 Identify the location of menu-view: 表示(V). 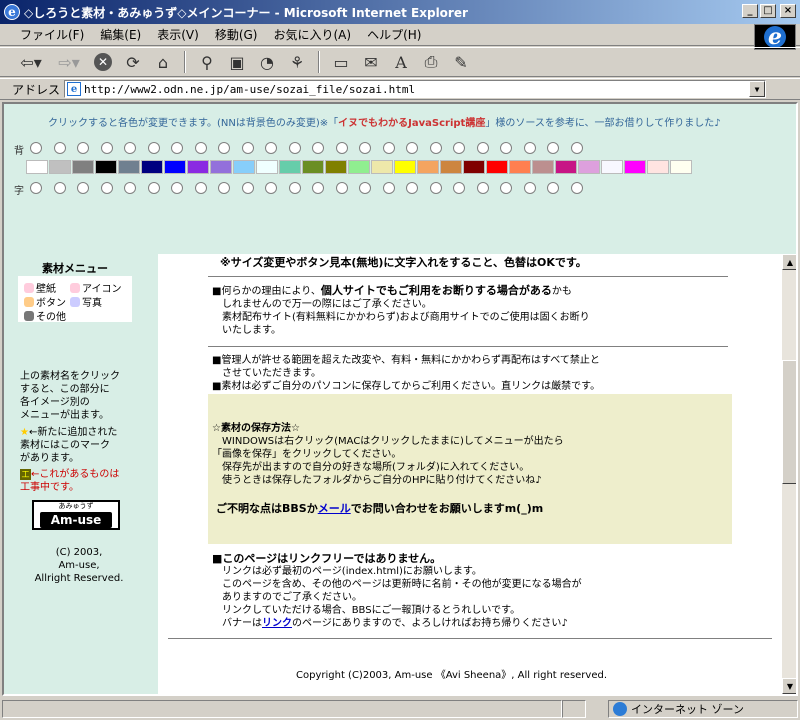
(178, 34).